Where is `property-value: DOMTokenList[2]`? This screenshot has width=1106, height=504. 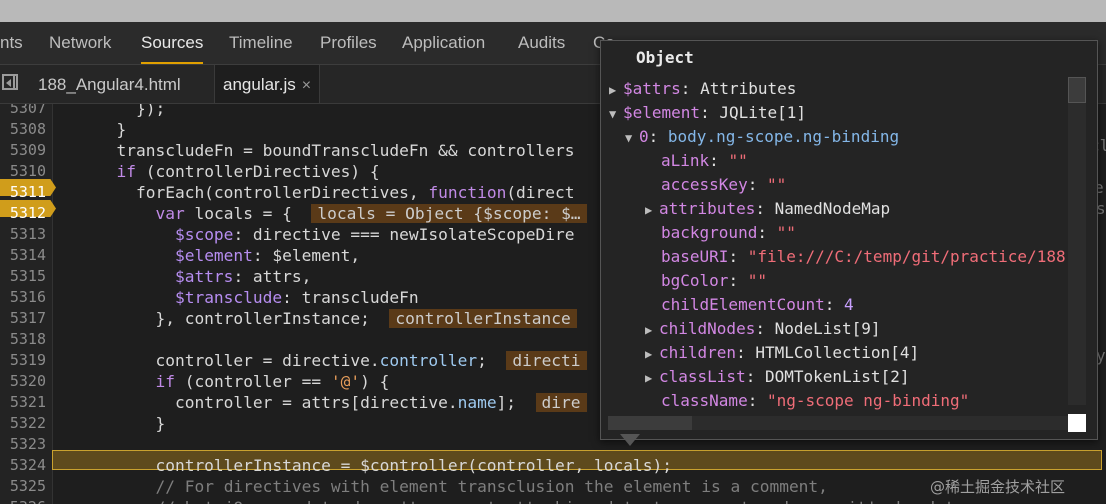
property-value: DOMTokenList[2] is located at coordinates (837, 376).